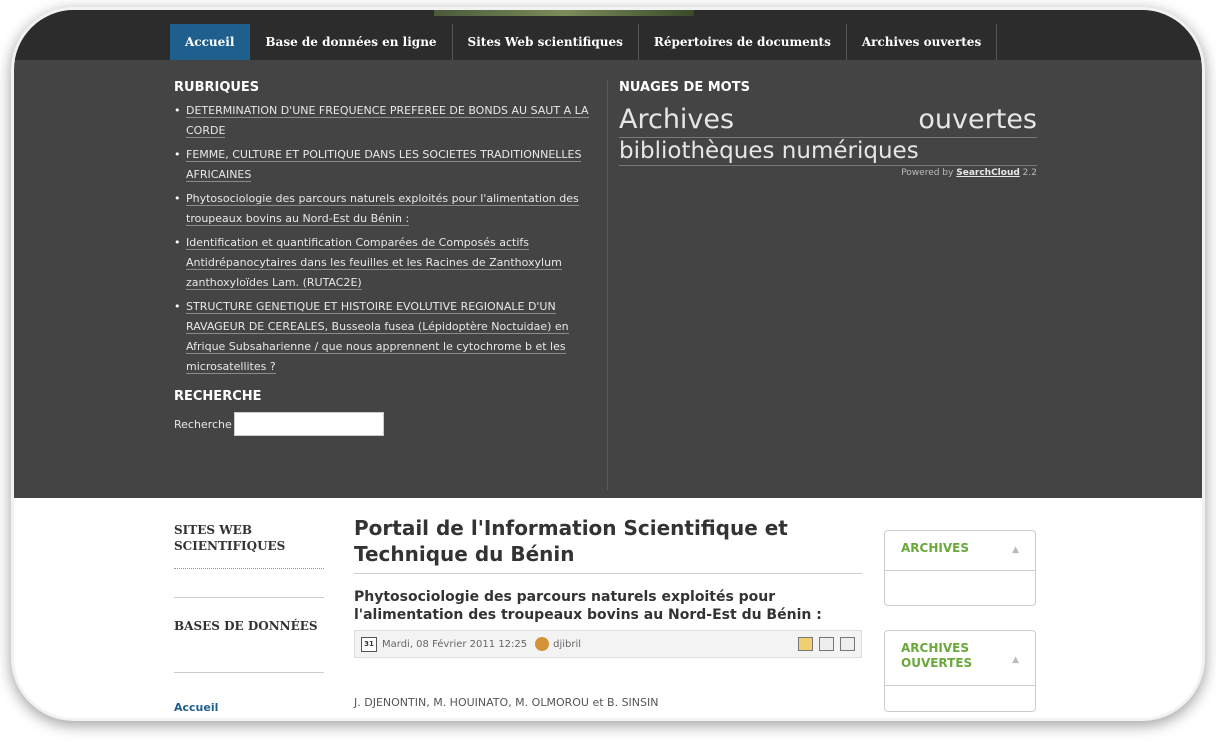  Describe the element at coordinates (684, 87) in the screenshot. I see `word-cloud-title: NUAGES DE MOTS` at that location.